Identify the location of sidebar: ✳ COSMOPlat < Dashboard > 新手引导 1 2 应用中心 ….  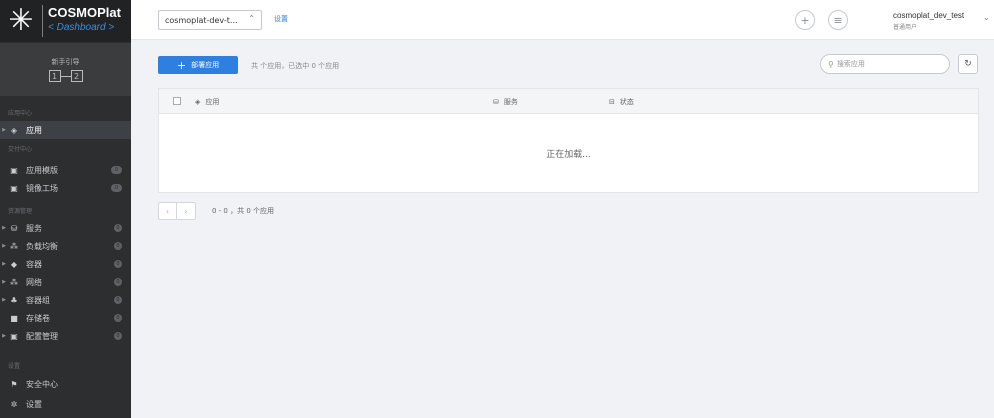
(65, 209).